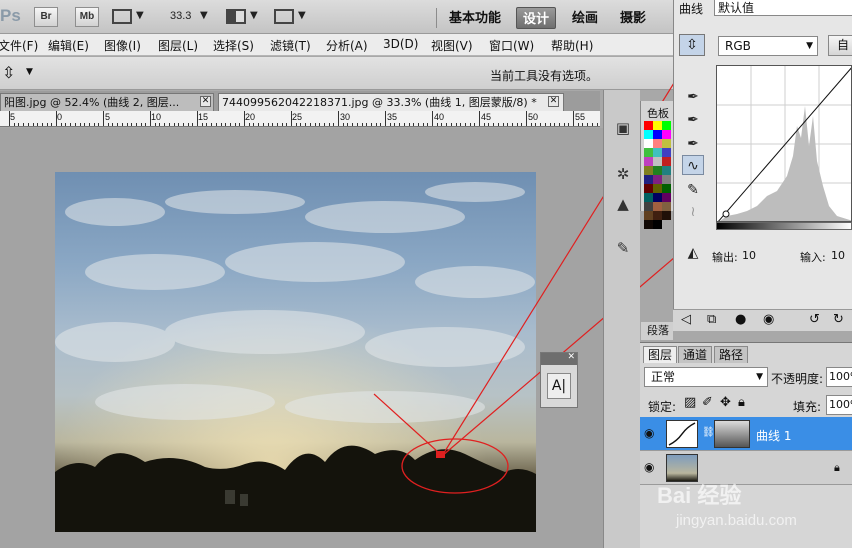 This screenshot has height=548, width=852. I want to click on opacity-label: 不透明度:, so click(797, 379).